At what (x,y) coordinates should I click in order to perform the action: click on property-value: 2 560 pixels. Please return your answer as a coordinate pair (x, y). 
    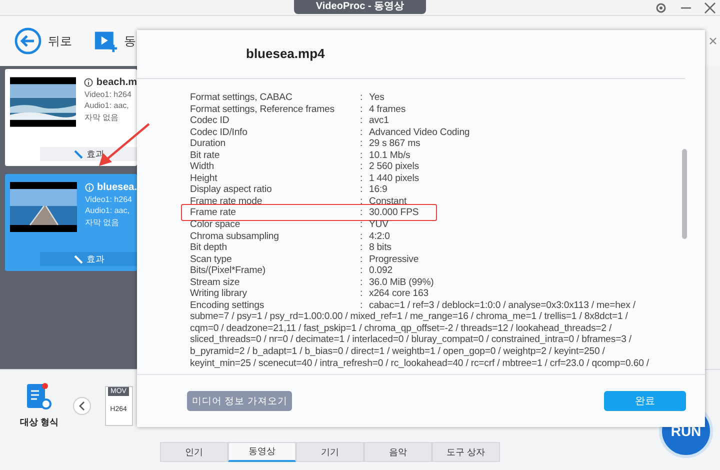
    Looking at the image, I should click on (394, 167).